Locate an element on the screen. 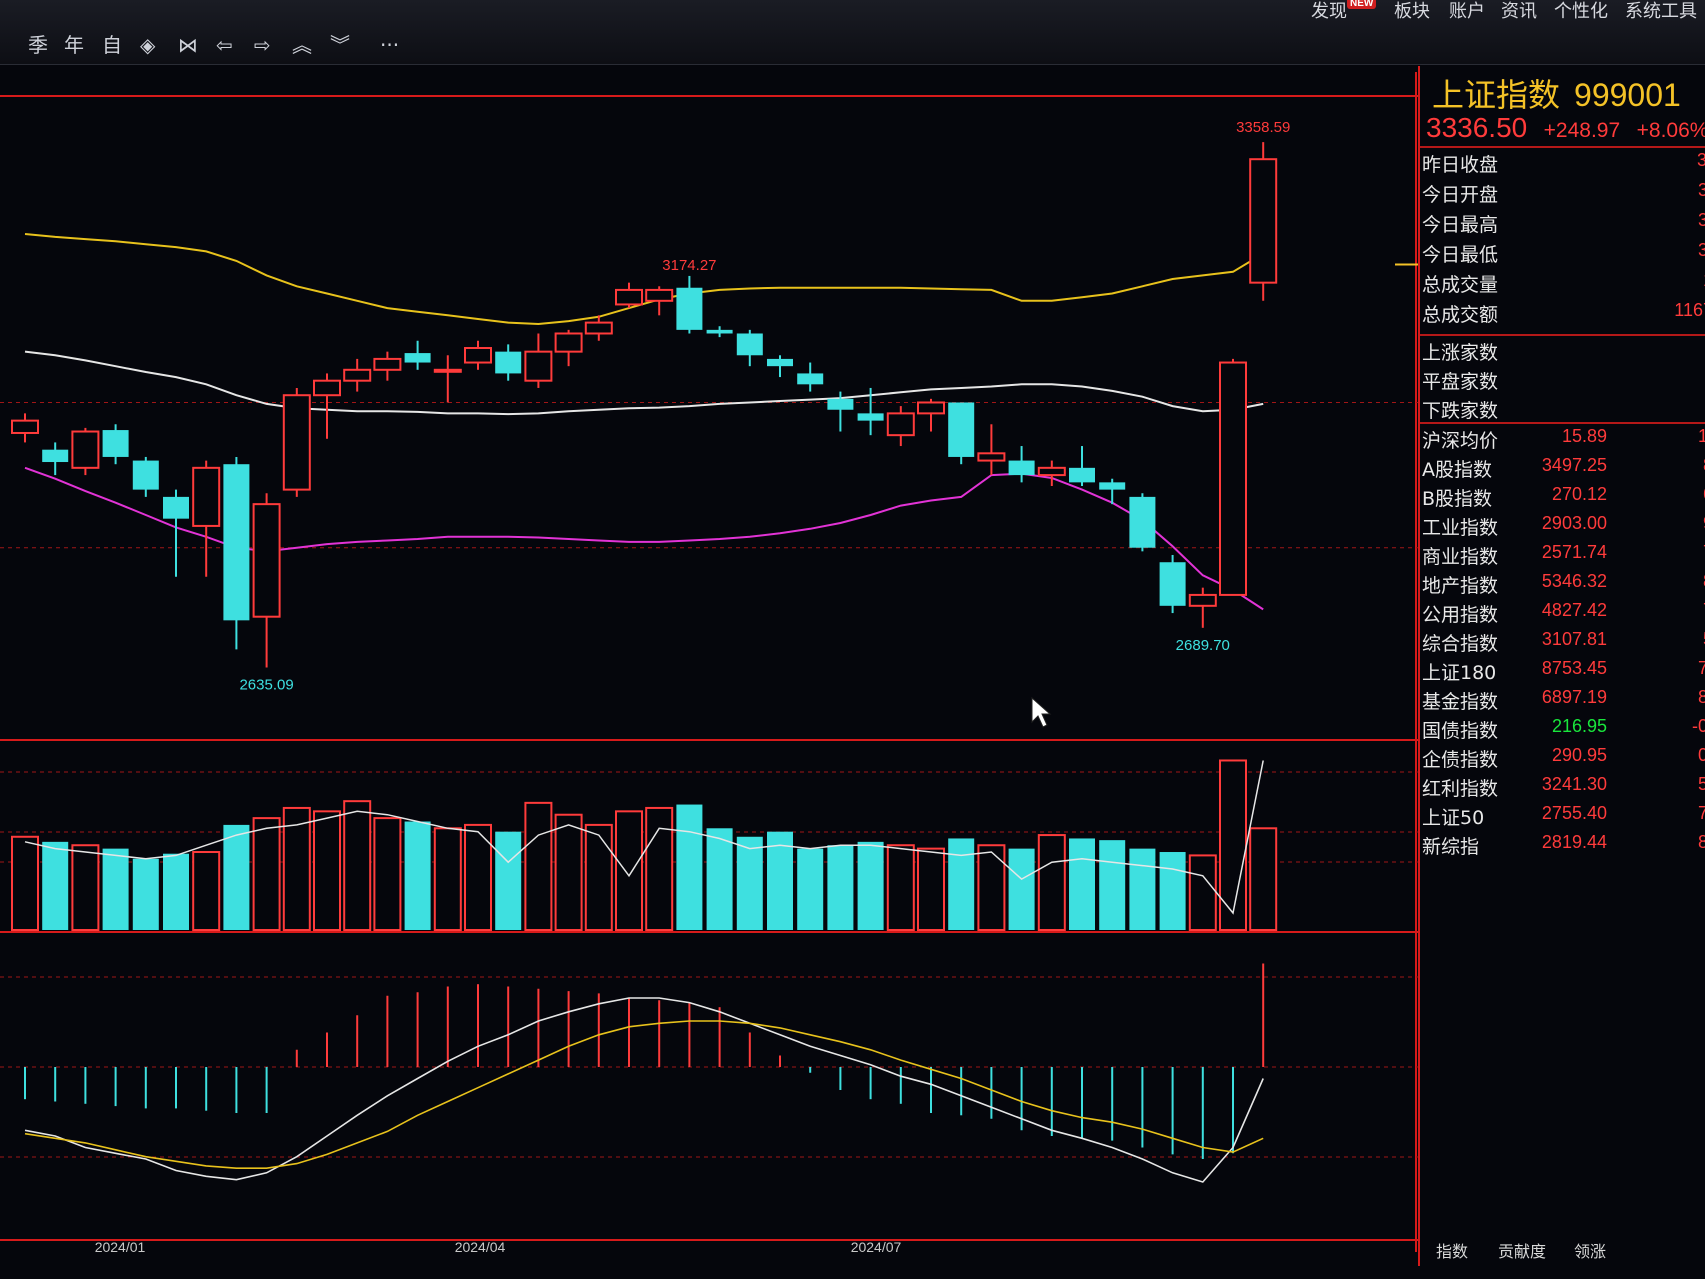  menu-news: 资讯 is located at coordinates (1519, 12).